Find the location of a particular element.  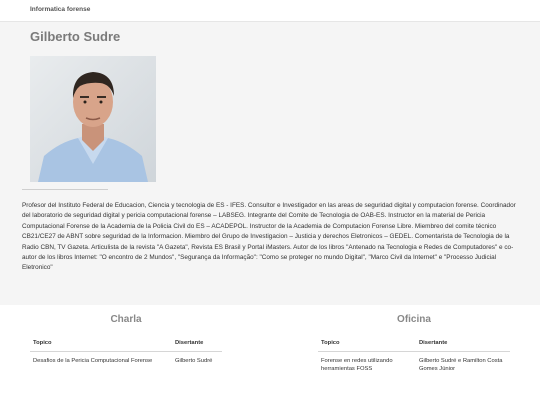

disertante-cell: Gilberto Sudré is located at coordinates (194, 360).